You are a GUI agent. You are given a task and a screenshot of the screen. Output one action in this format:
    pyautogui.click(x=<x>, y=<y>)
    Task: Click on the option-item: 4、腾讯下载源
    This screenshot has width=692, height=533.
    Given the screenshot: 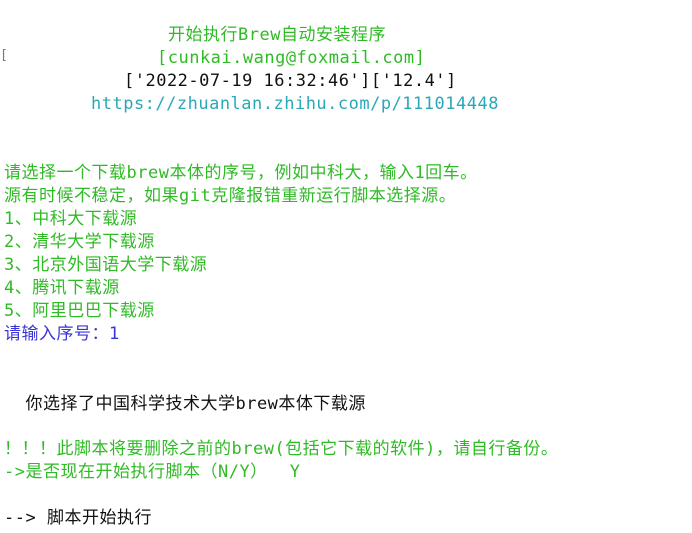 What is the action you would take?
    pyautogui.click(x=62, y=288)
    